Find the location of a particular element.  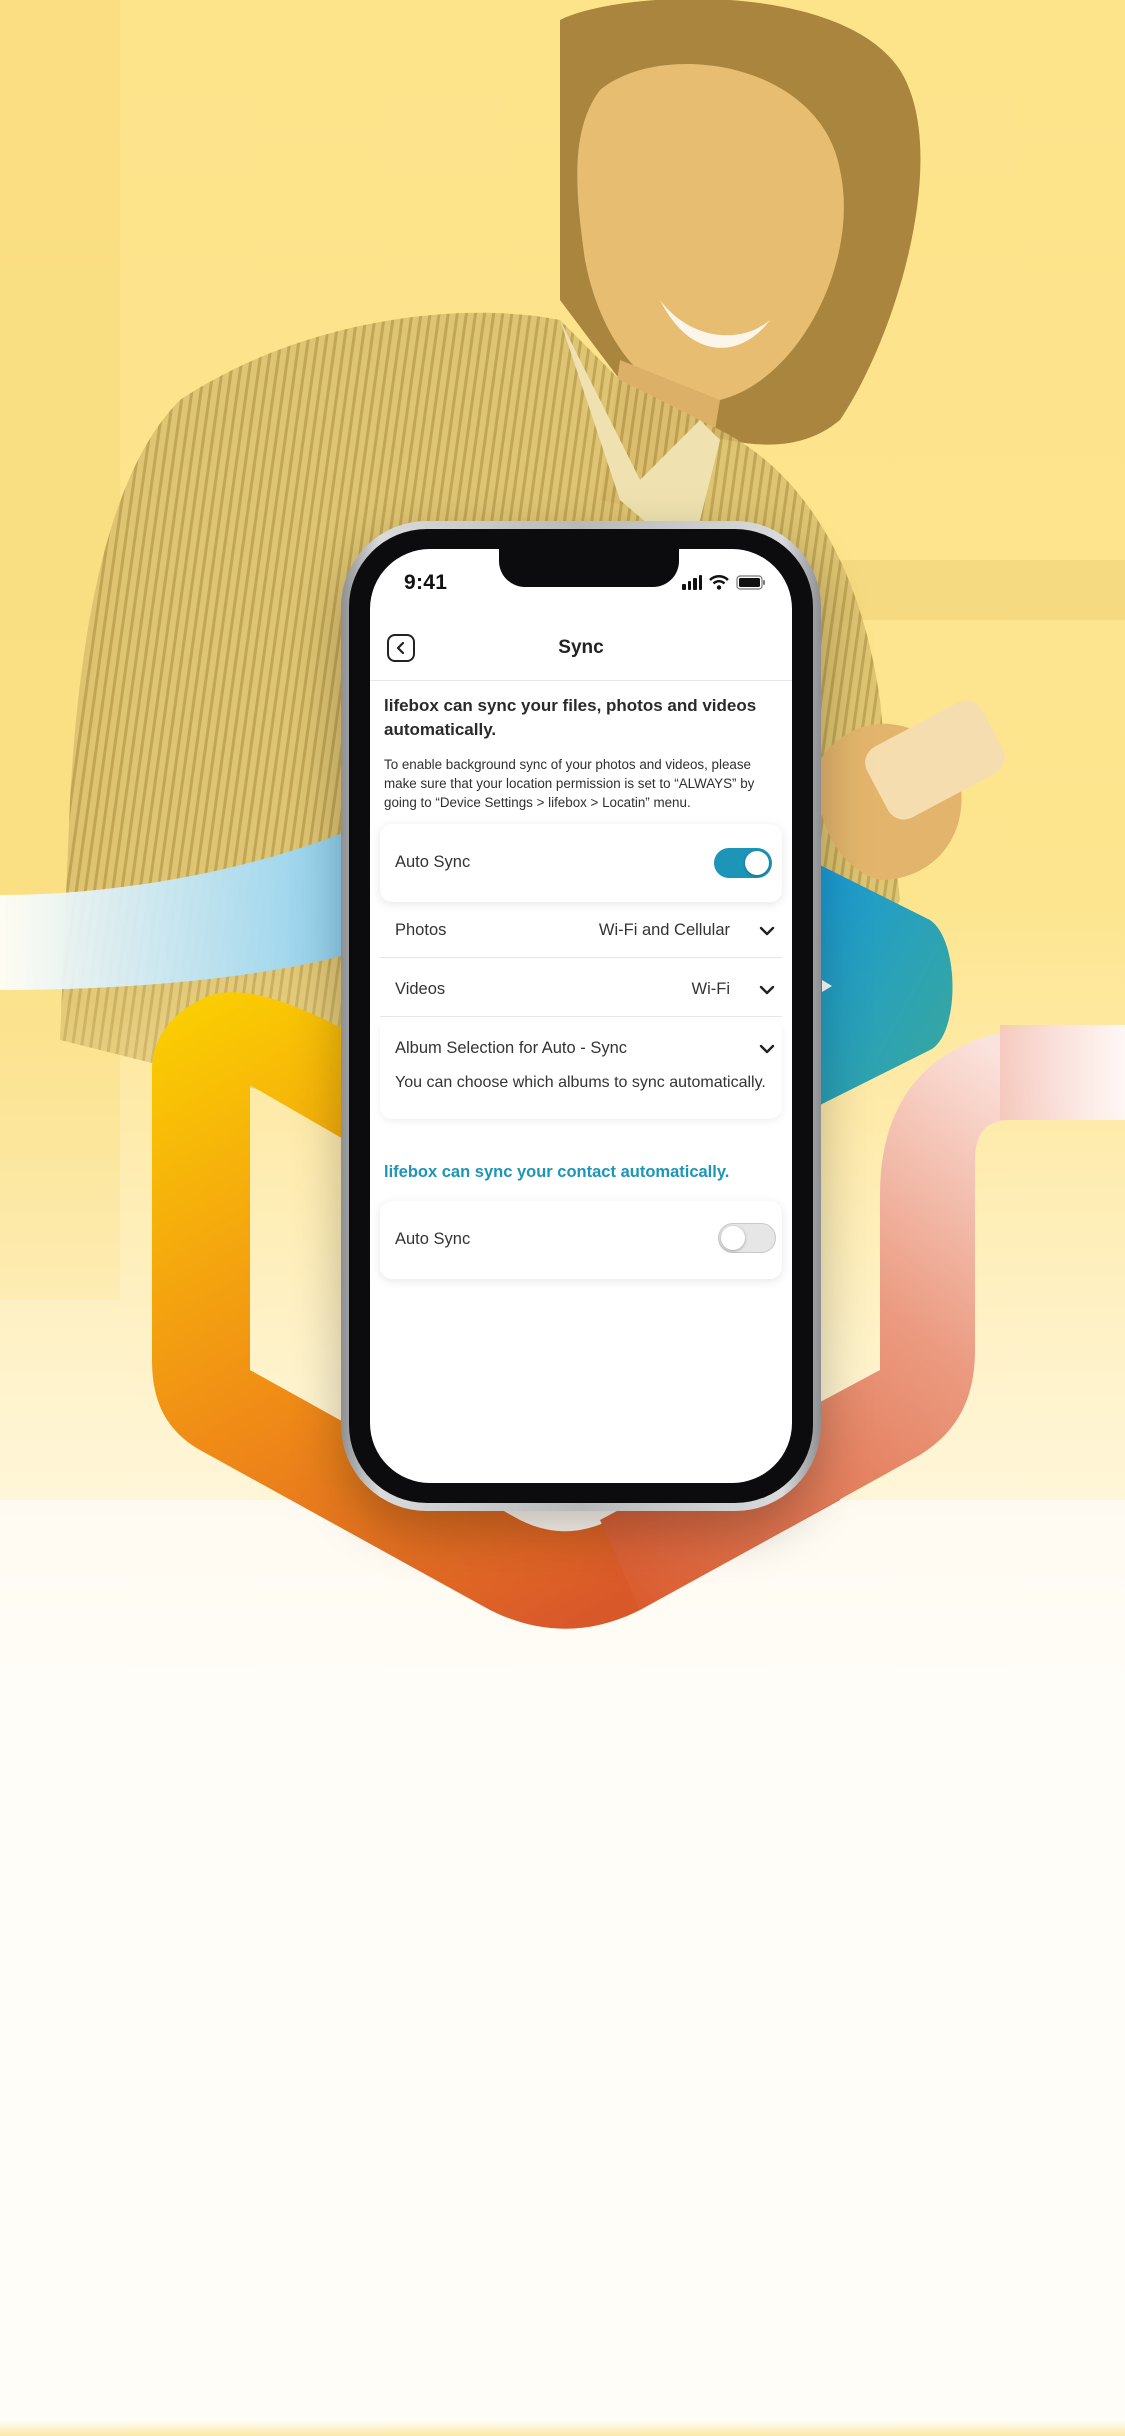

contact-auto-sync-card: Auto Sync is located at coordinates (581, 1240).